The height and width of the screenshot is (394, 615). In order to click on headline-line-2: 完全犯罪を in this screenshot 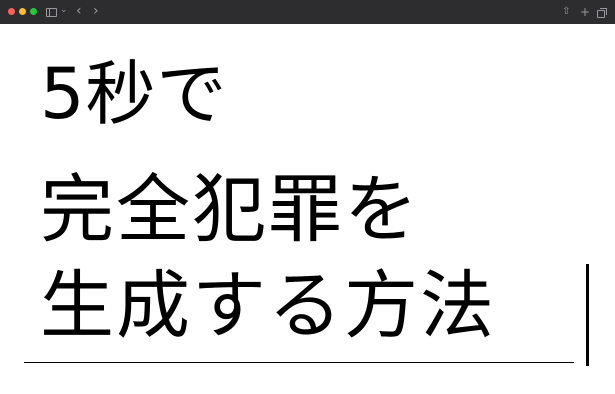, I will do `click(230, 210)`.